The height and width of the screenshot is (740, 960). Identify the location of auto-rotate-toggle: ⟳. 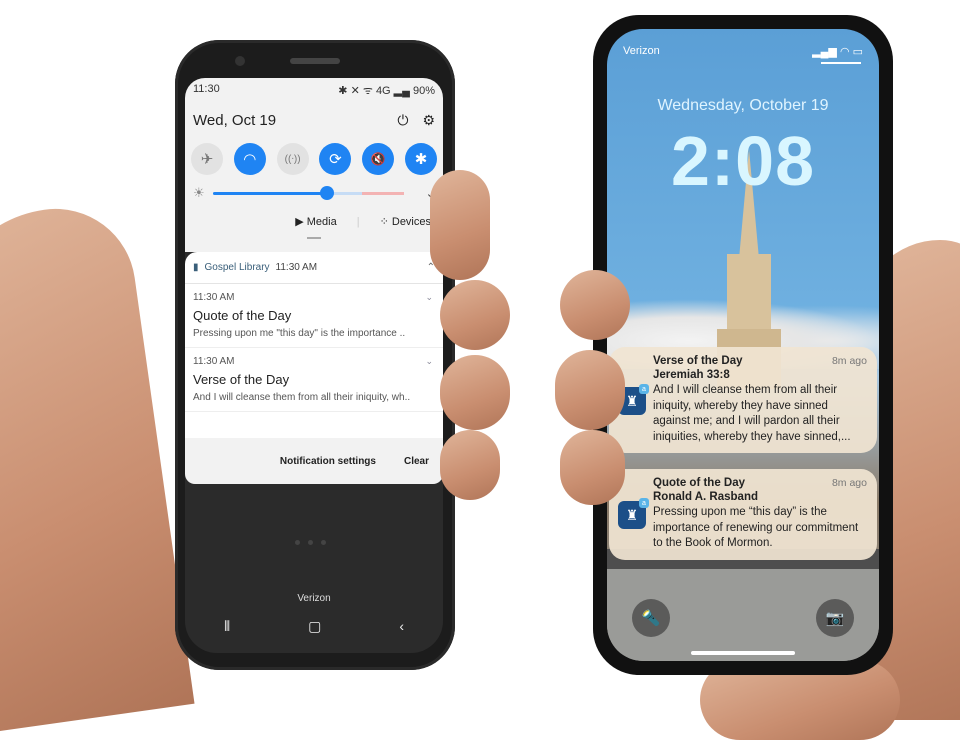
(335, 159).